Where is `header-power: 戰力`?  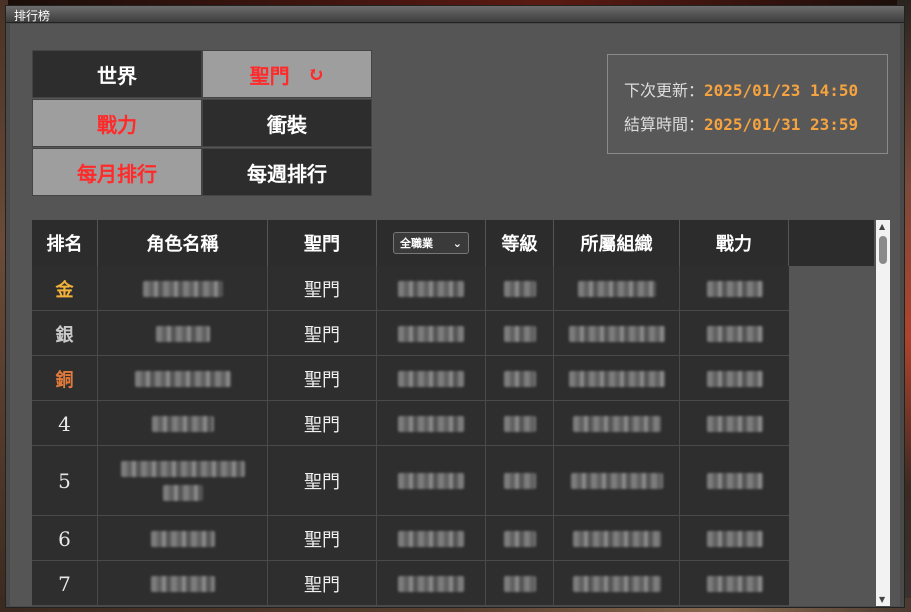 header-power: 戰力 is located at coordinates (734, 243).